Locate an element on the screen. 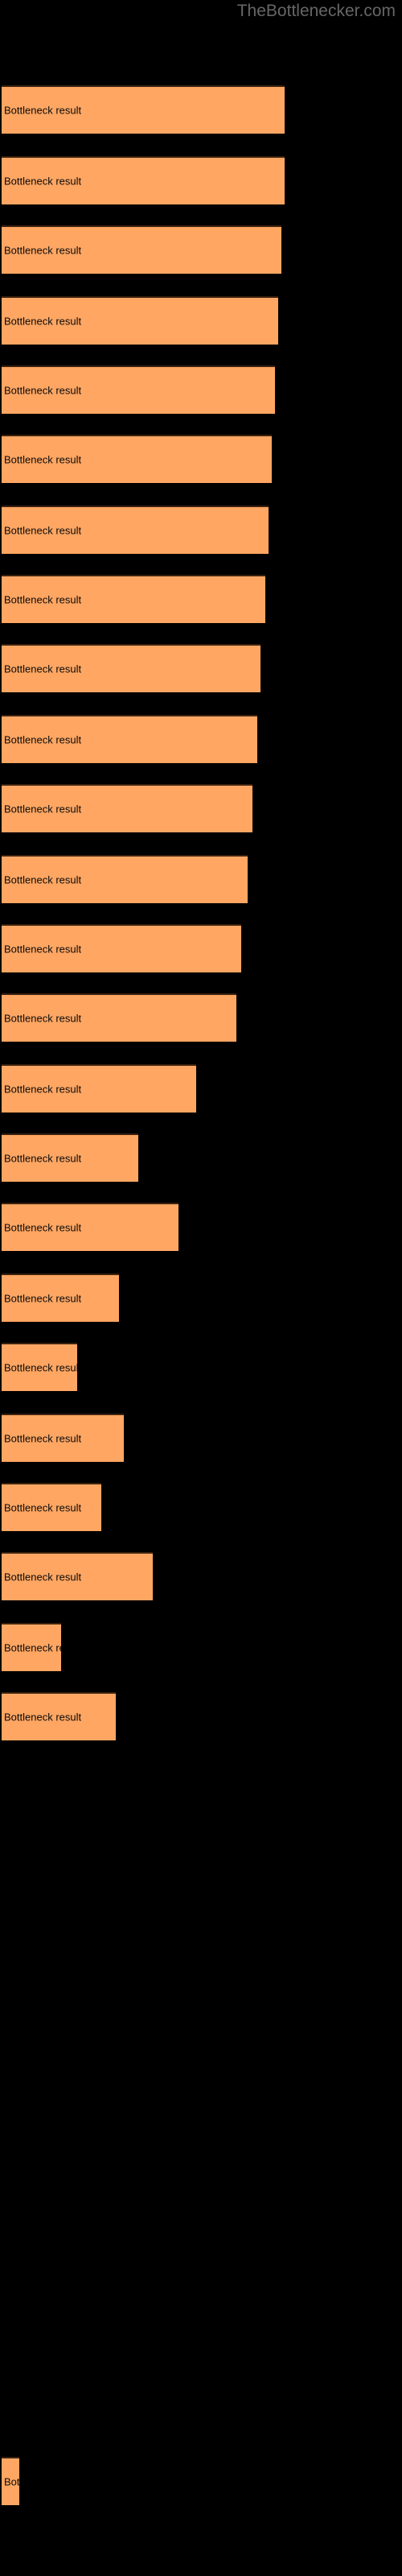 This screenshot has width=402, height=2576. bar-22: Bottleneck result is located at coordinates (77, 1576).